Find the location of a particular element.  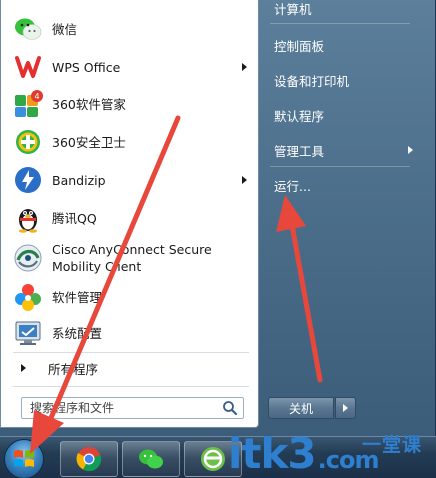

expand-arrow-icon is located at coordinates (23, 368).